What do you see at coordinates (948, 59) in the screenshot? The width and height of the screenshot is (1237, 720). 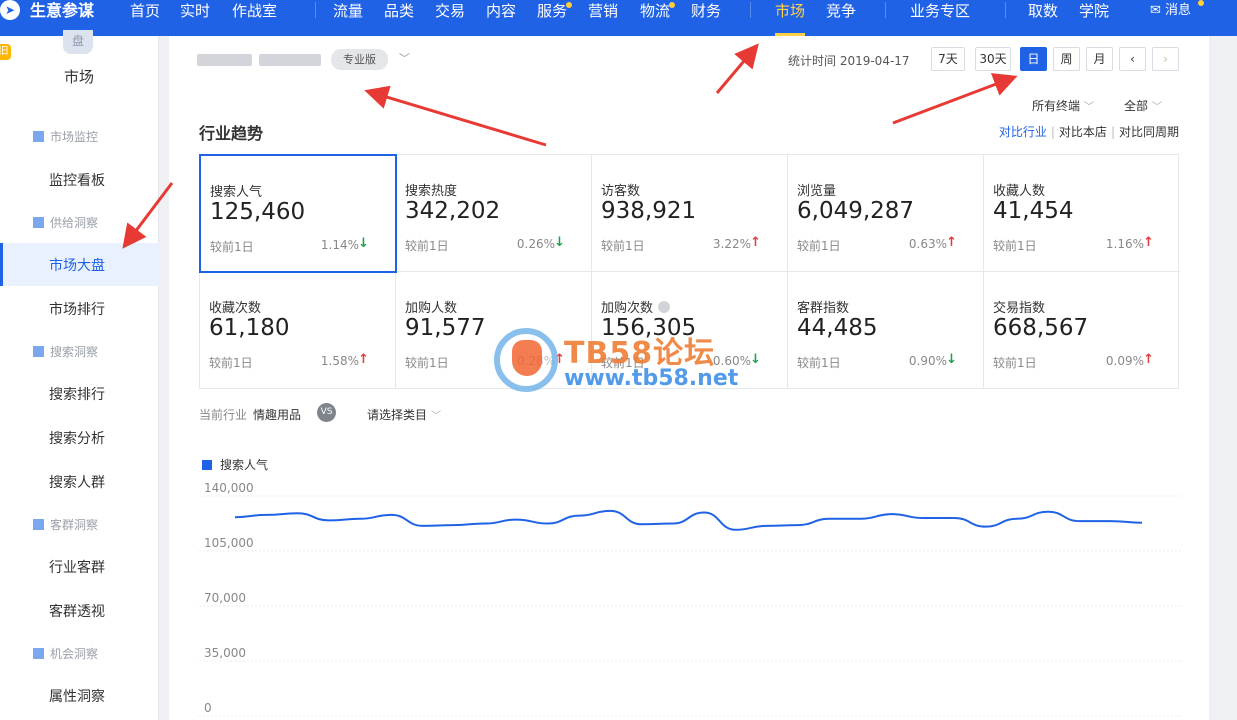 I see `period-7d-button: 7天` at bounding box center [948, 59].